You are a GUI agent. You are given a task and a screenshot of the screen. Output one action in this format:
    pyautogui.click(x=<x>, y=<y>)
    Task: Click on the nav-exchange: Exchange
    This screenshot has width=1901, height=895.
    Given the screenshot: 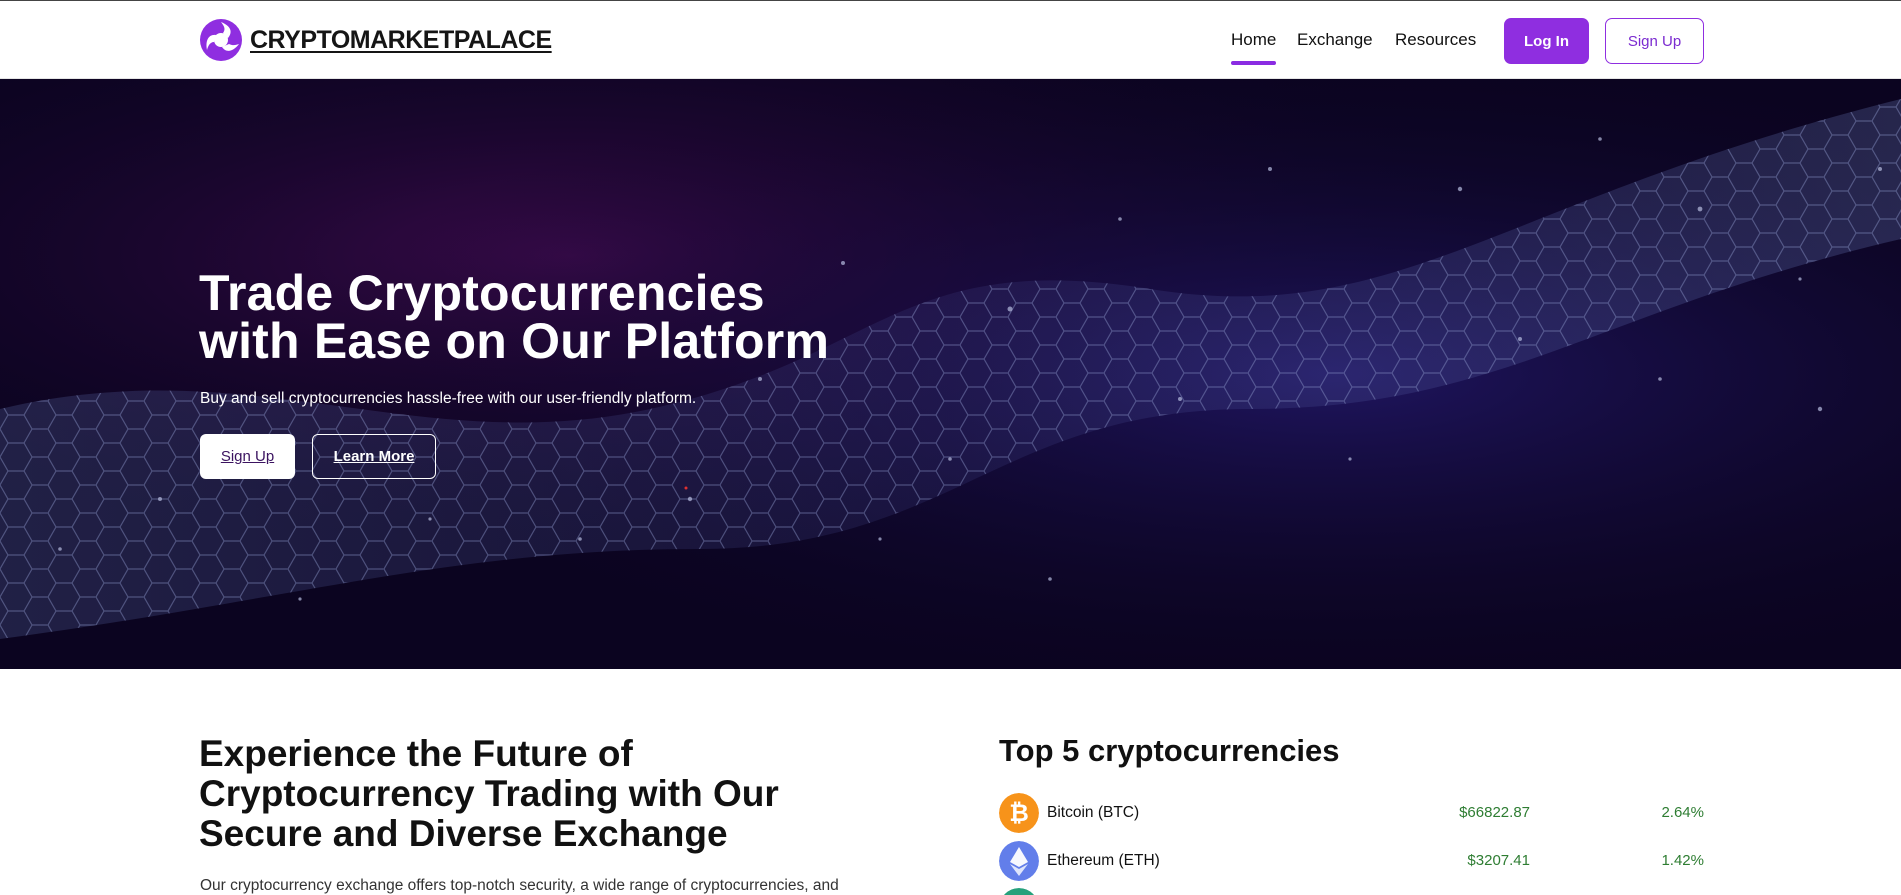 What is the action you would take?
    pyautogui.click(x=1335, y=41)
    